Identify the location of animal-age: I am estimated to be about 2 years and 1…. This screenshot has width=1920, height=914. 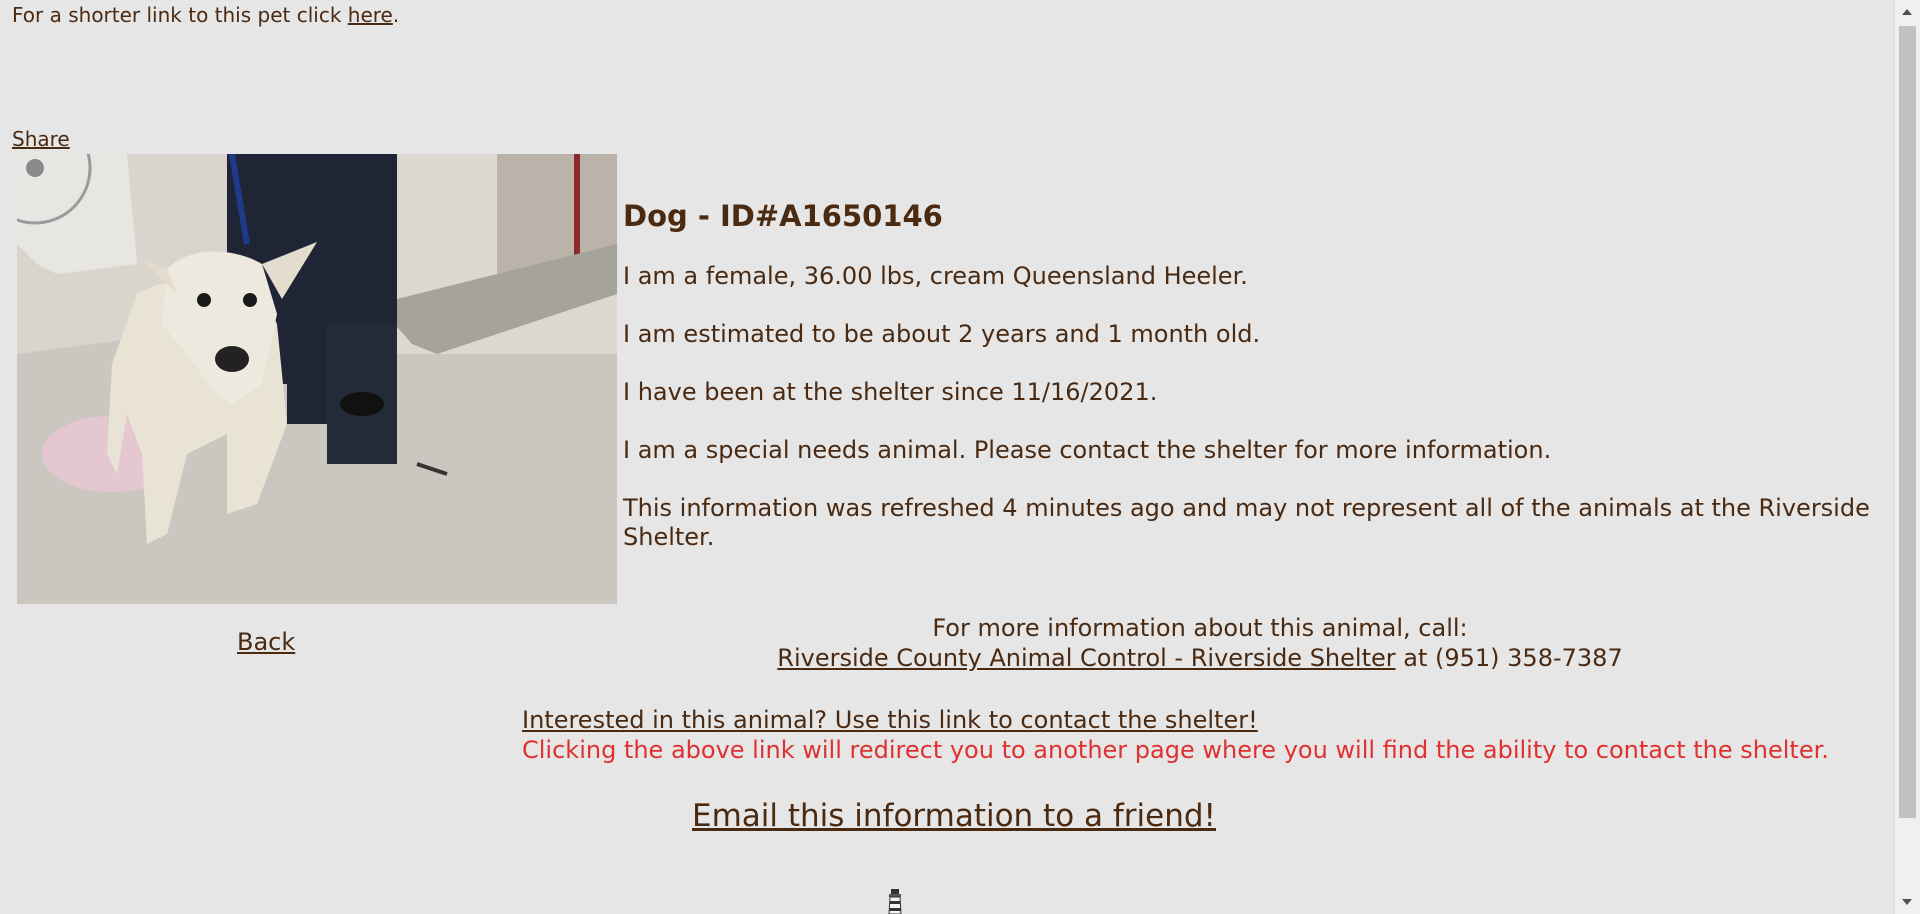
(942, 334).